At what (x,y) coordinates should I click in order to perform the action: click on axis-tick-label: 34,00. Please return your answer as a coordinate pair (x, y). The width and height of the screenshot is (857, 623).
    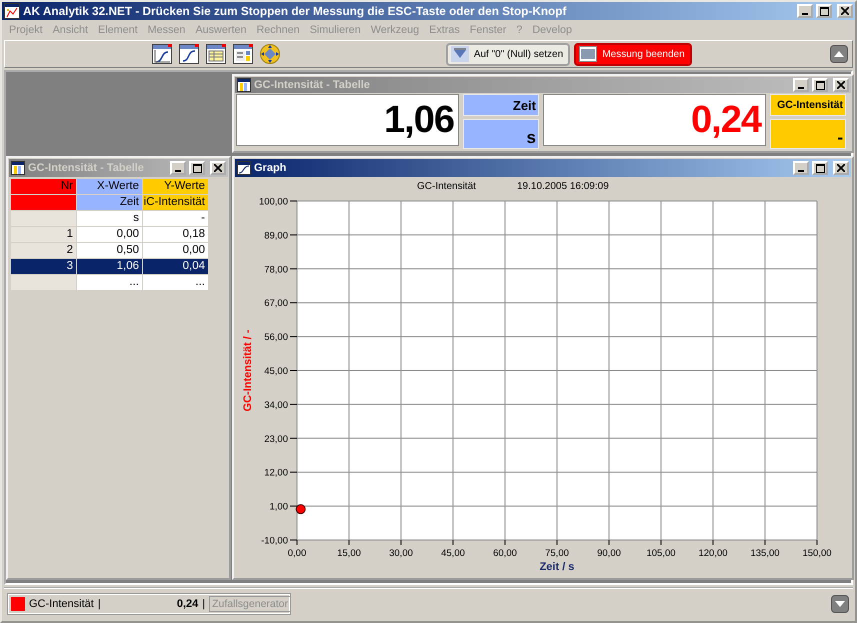
    Looking at the image, I should click on (276, 405).